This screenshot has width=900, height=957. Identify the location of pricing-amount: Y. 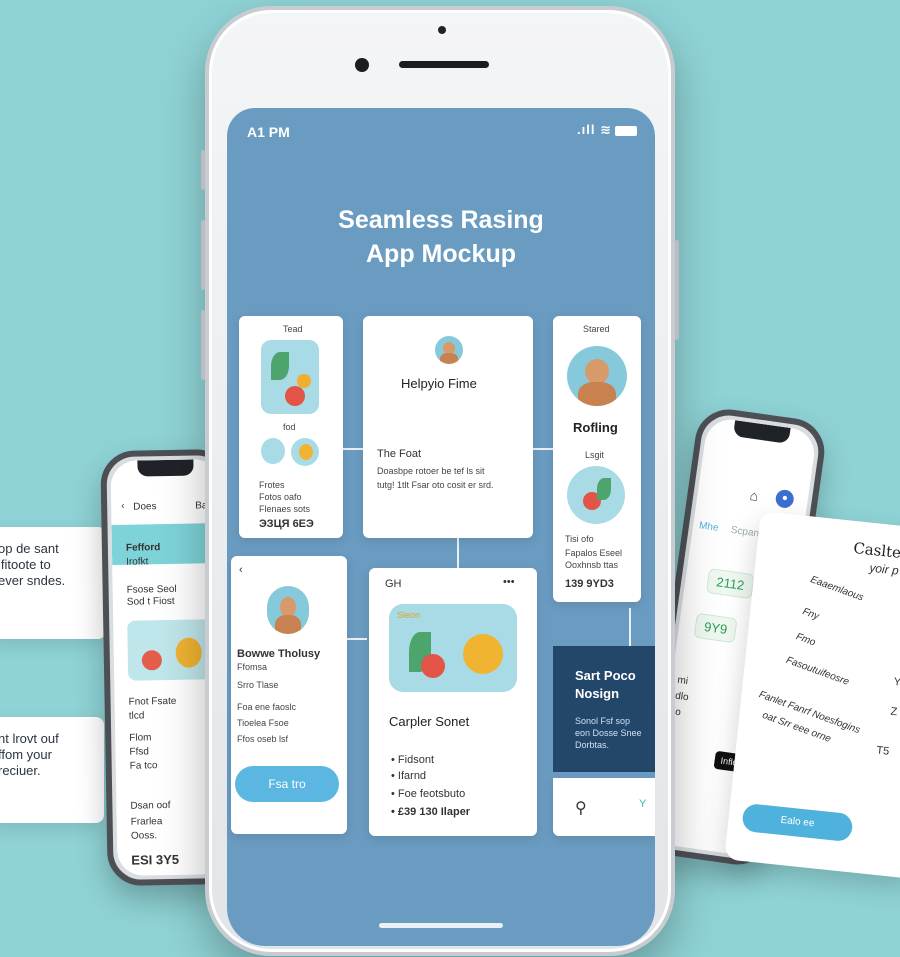
(896, 682).